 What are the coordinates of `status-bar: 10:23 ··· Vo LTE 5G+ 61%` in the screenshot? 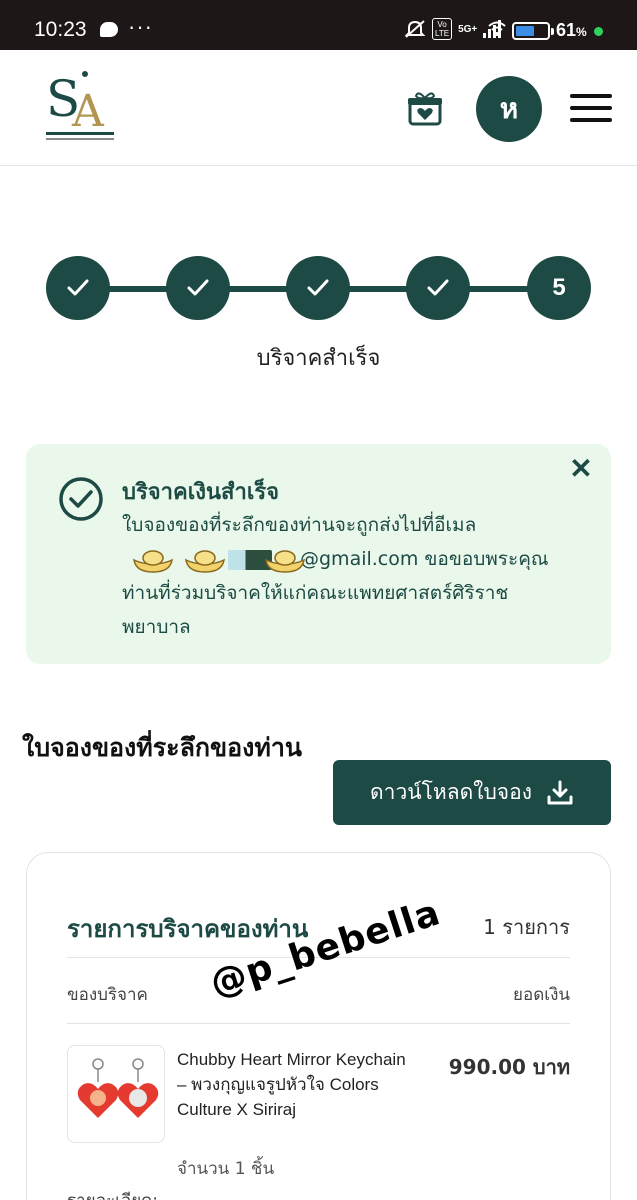 It's located at (318, 25).